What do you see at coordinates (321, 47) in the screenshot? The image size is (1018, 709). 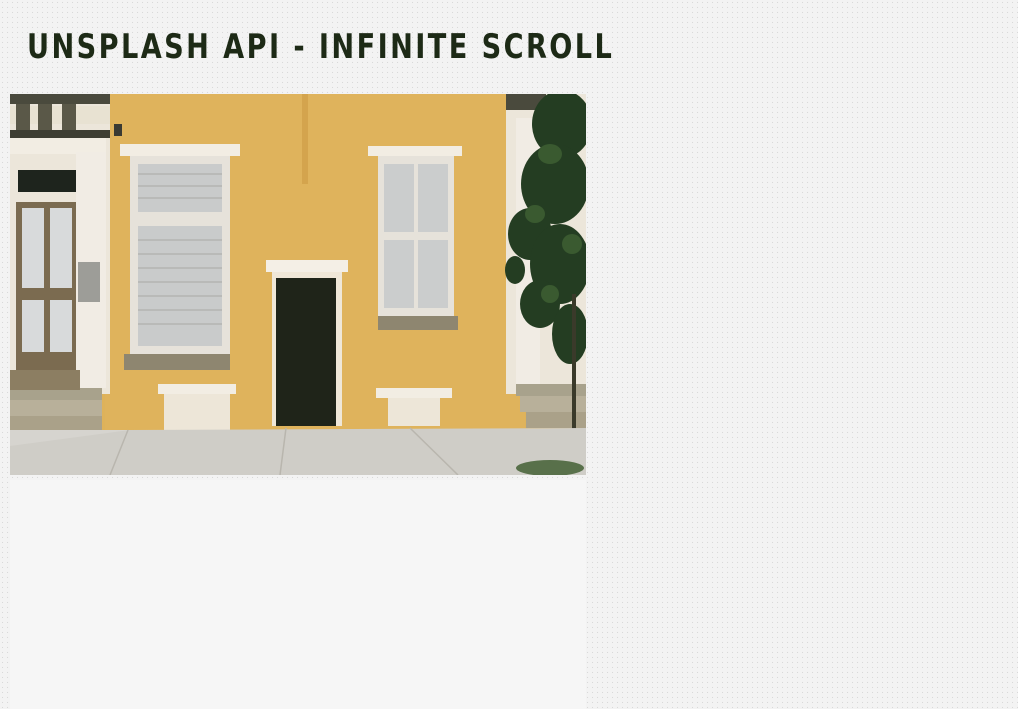 I see `page-title: Unsplash API - Infinite Scroll` at bounding box center [321, 47].